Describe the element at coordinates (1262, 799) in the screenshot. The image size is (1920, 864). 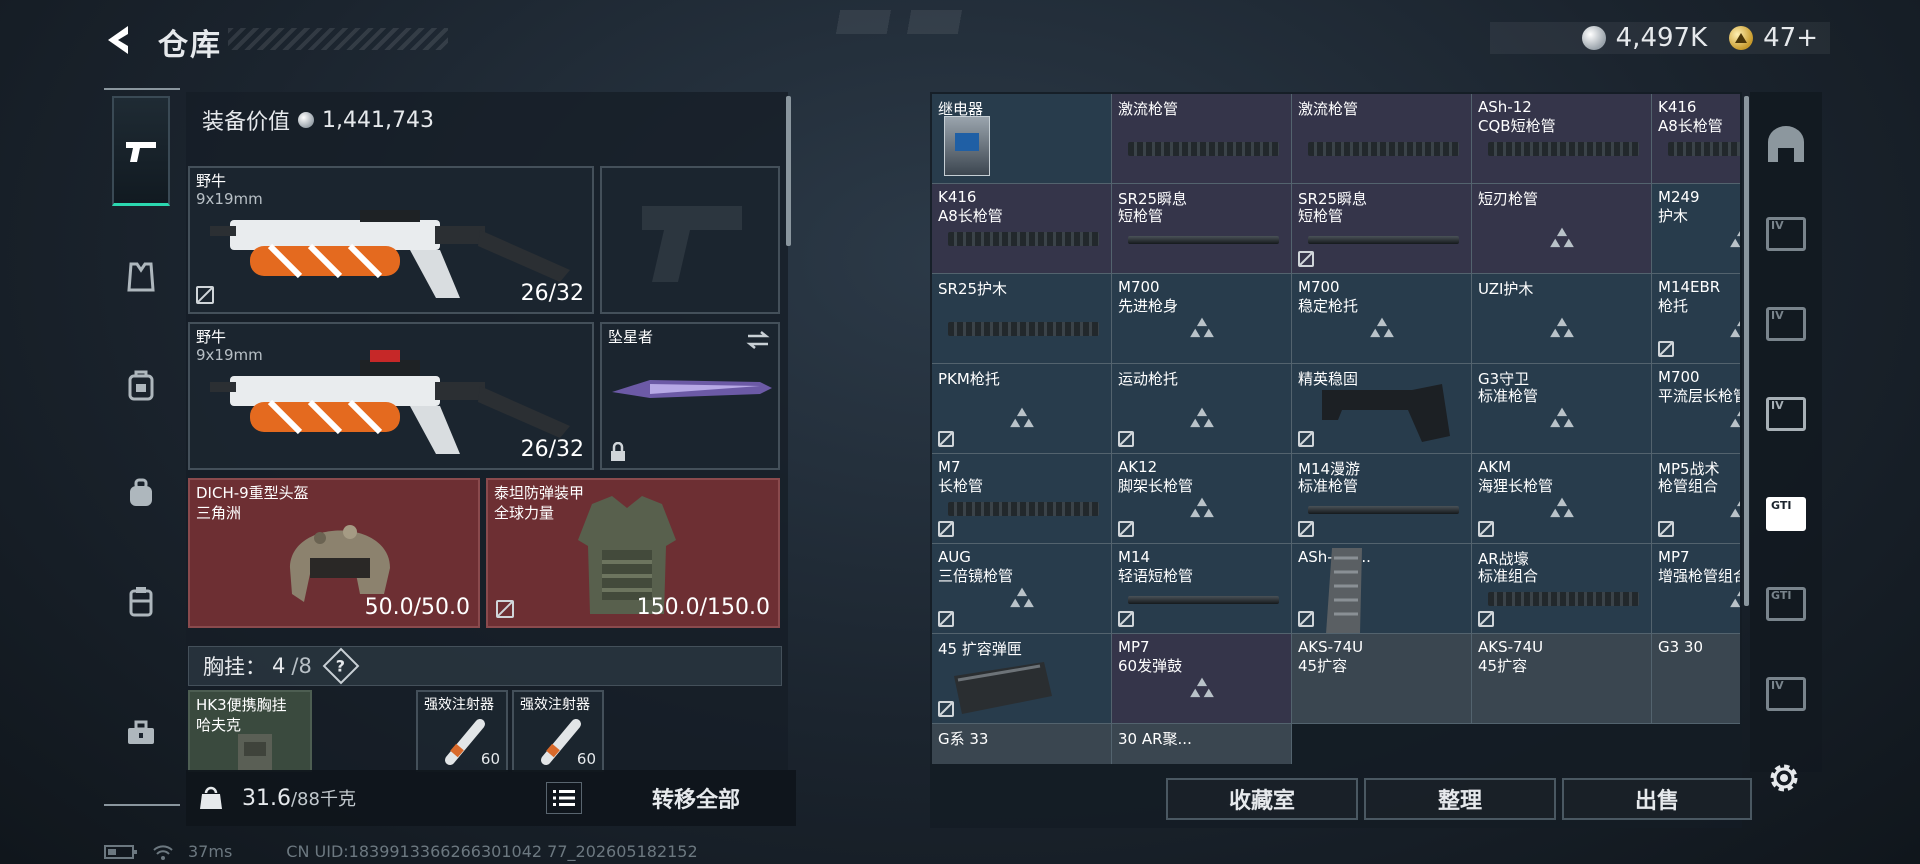
I see `collection-room-button: 收藏室` at that location.